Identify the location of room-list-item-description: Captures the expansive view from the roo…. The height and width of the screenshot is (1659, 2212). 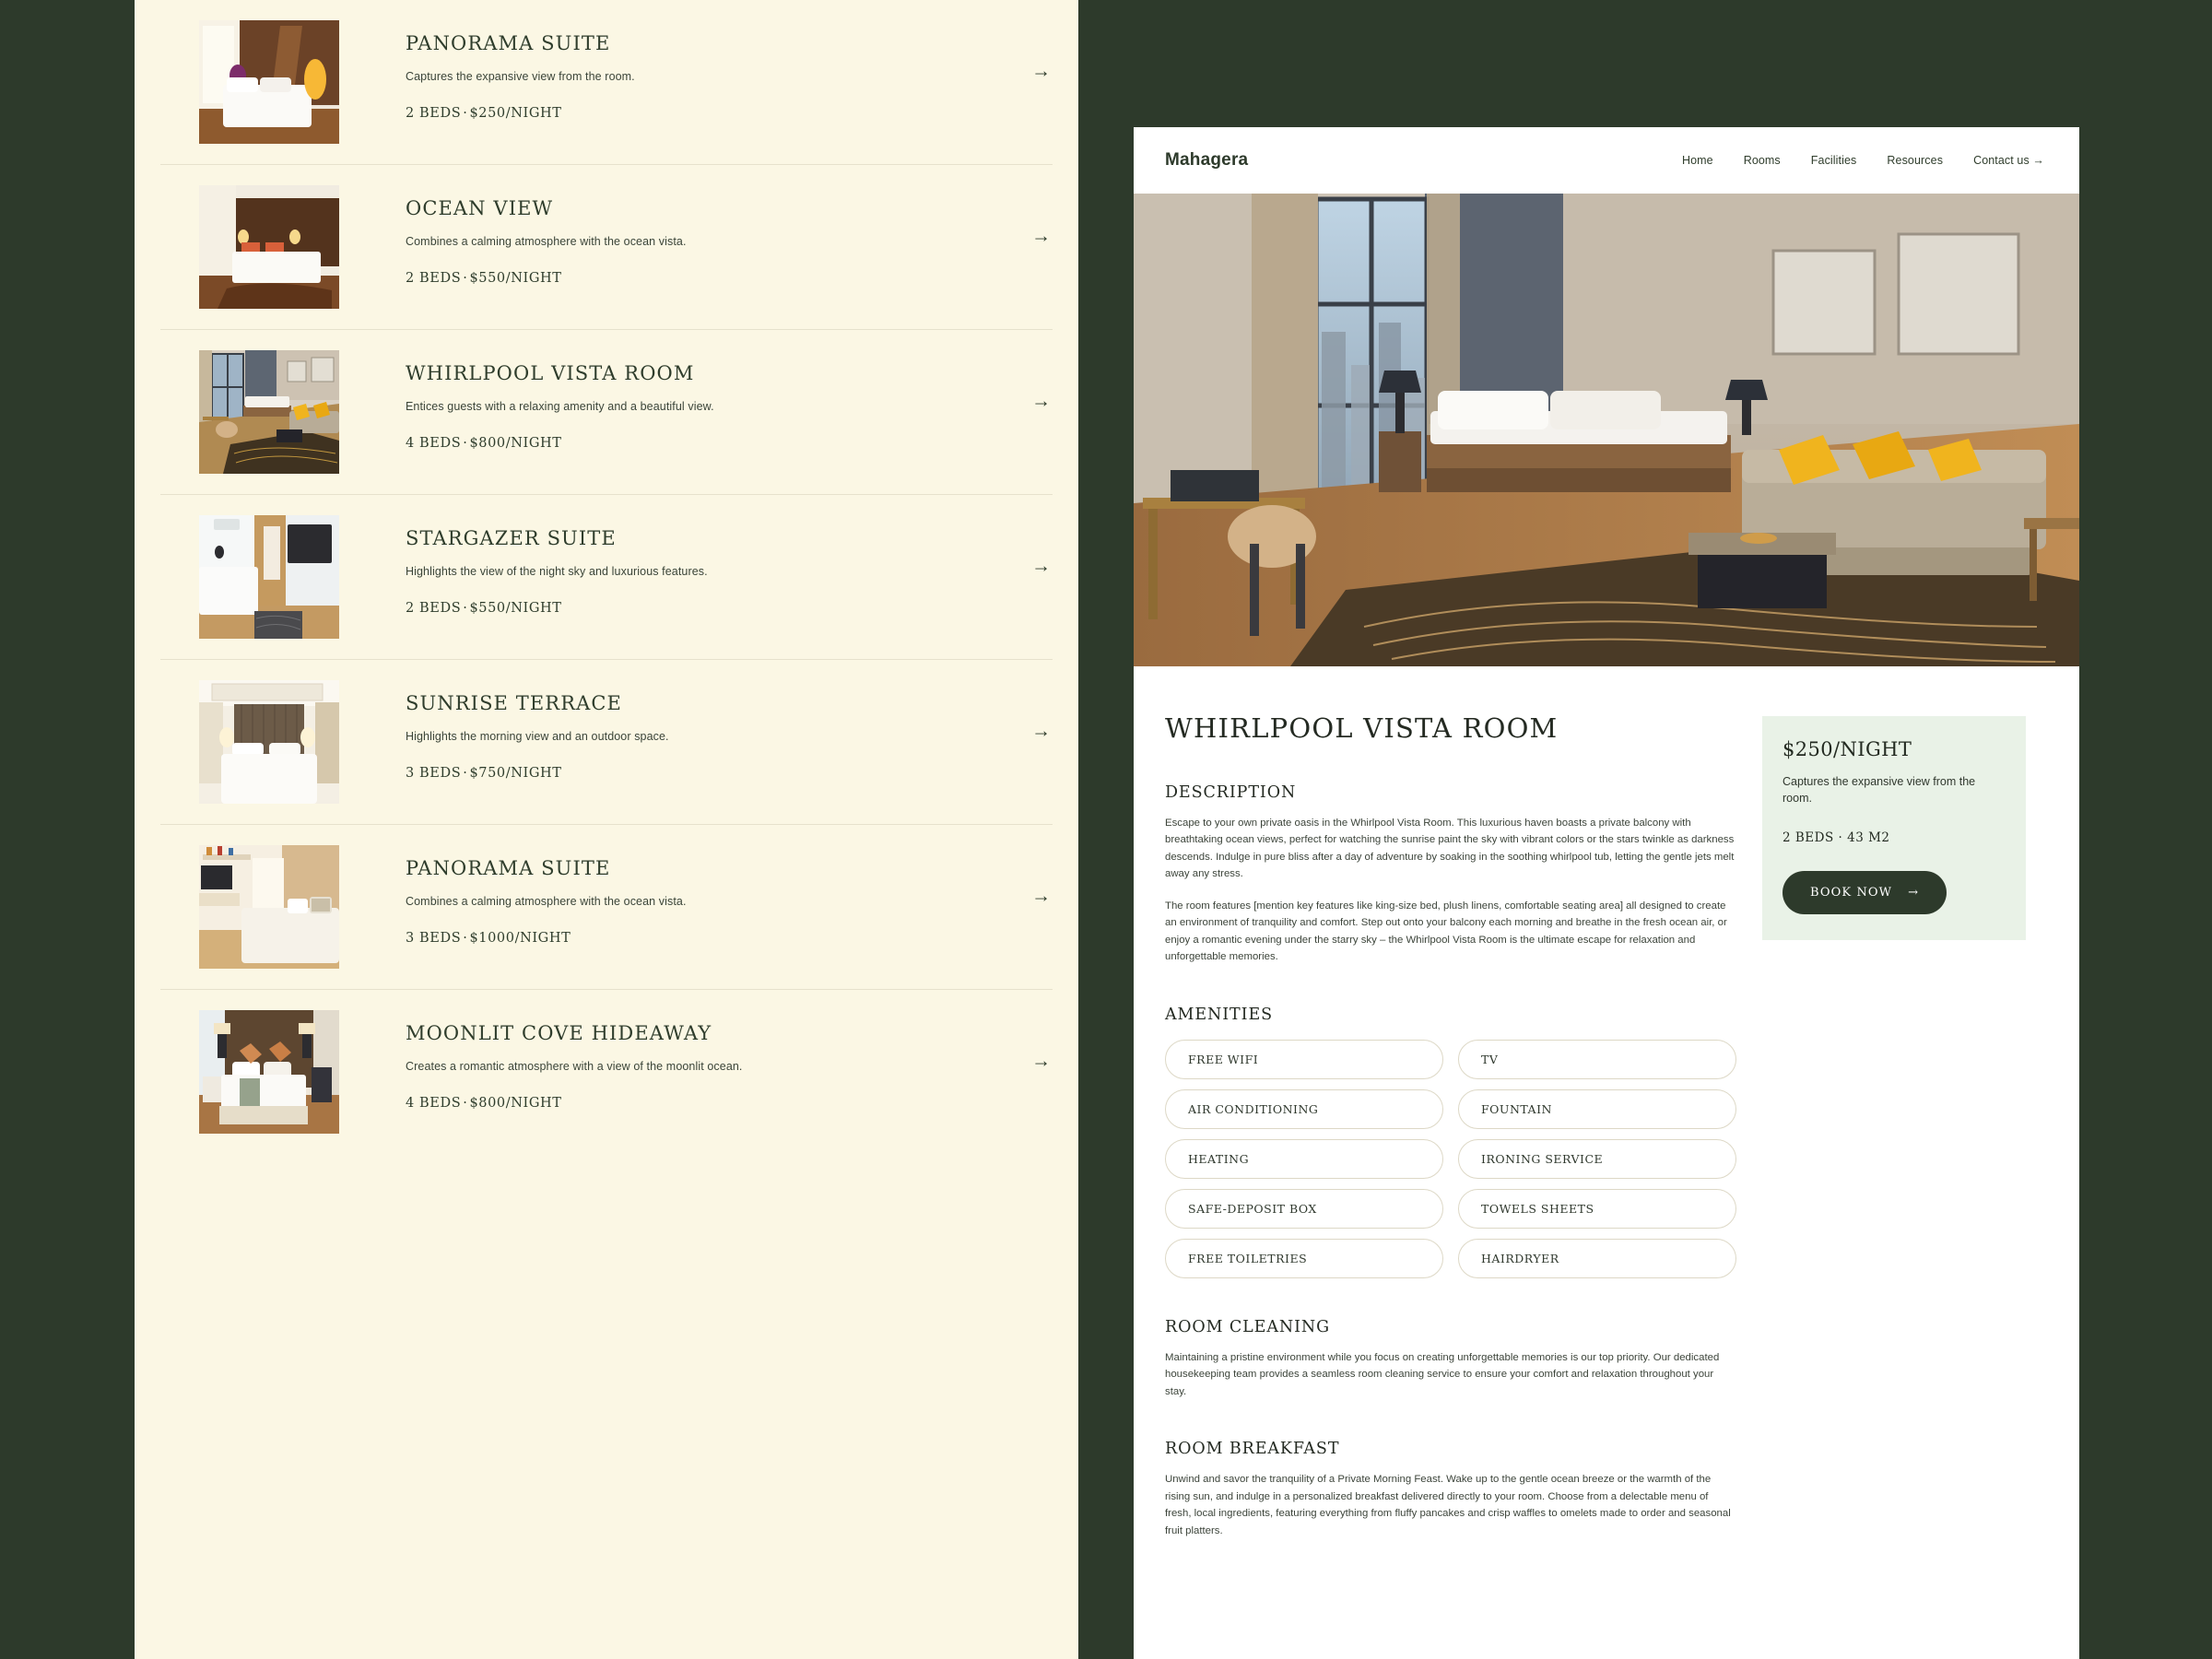
(520, 77).